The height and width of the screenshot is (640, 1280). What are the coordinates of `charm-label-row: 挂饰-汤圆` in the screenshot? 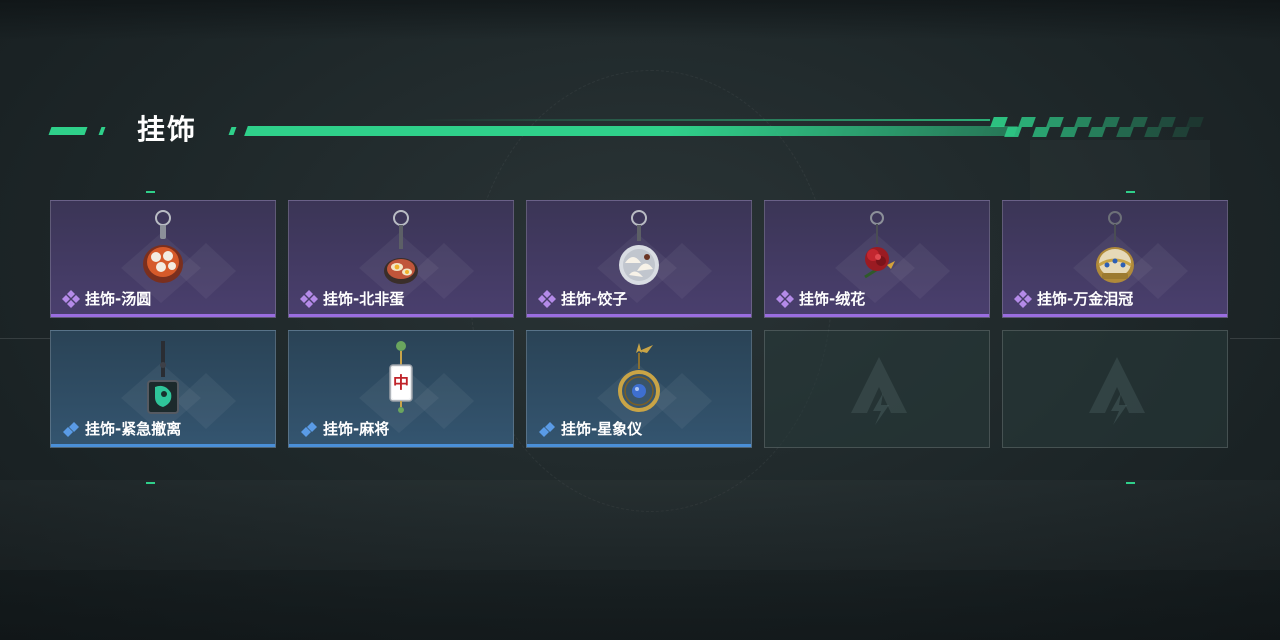 It's located at (106, 298).